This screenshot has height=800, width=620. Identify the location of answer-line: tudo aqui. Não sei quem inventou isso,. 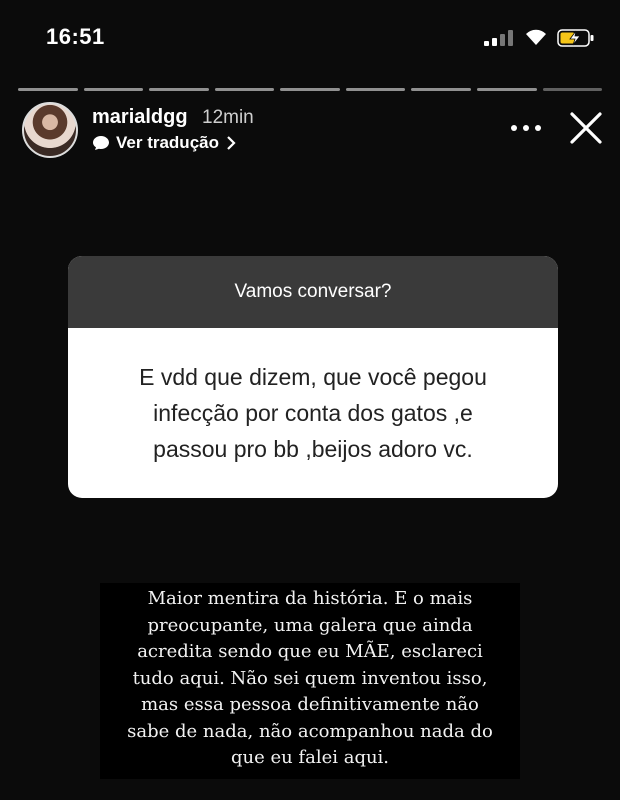
(310, 678).